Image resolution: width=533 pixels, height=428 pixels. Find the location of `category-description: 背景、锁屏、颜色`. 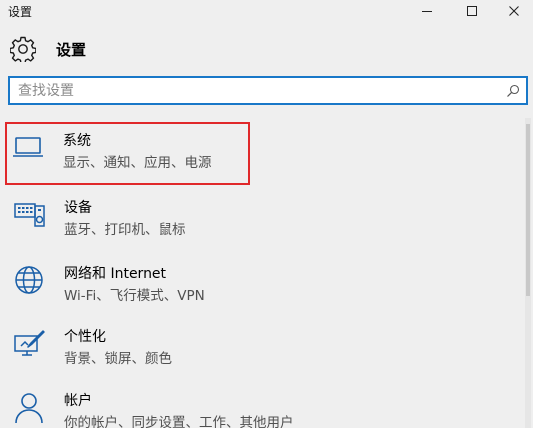

category-description: 背景、锁屏、颜色 is located at coordinates (118, 359).